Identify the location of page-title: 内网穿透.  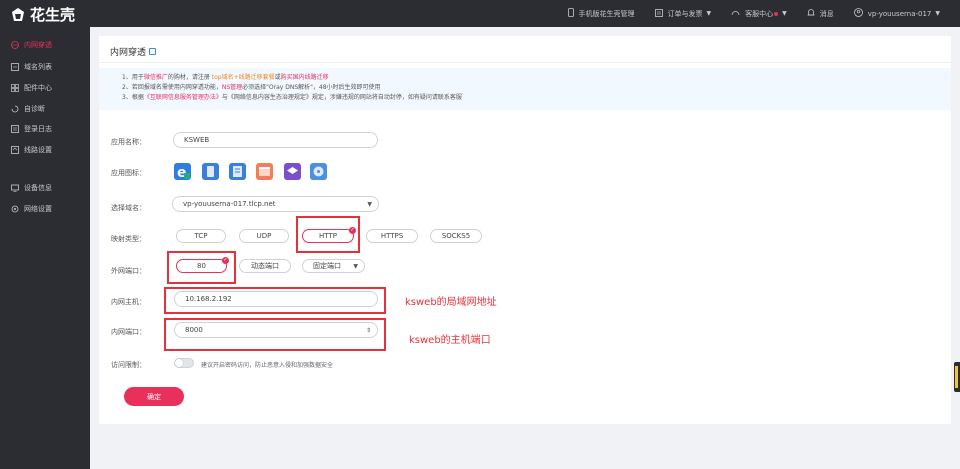
(133, 51).